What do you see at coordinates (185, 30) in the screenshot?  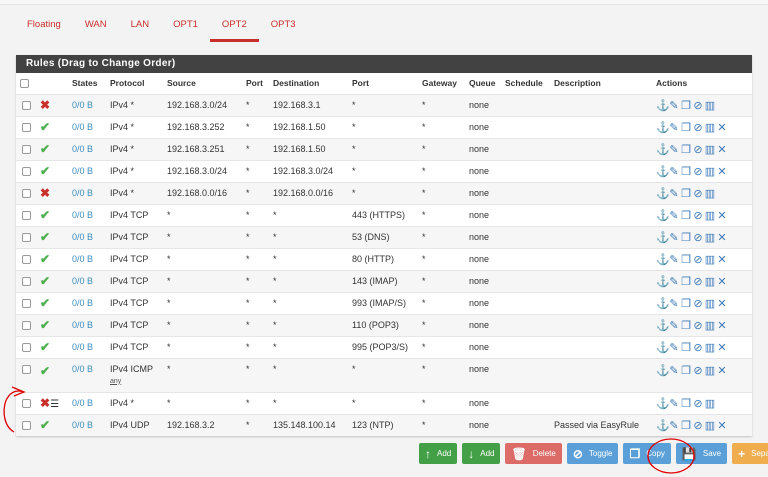 I see `tab-opt1: OPT1` at bounding box center [185, 30].